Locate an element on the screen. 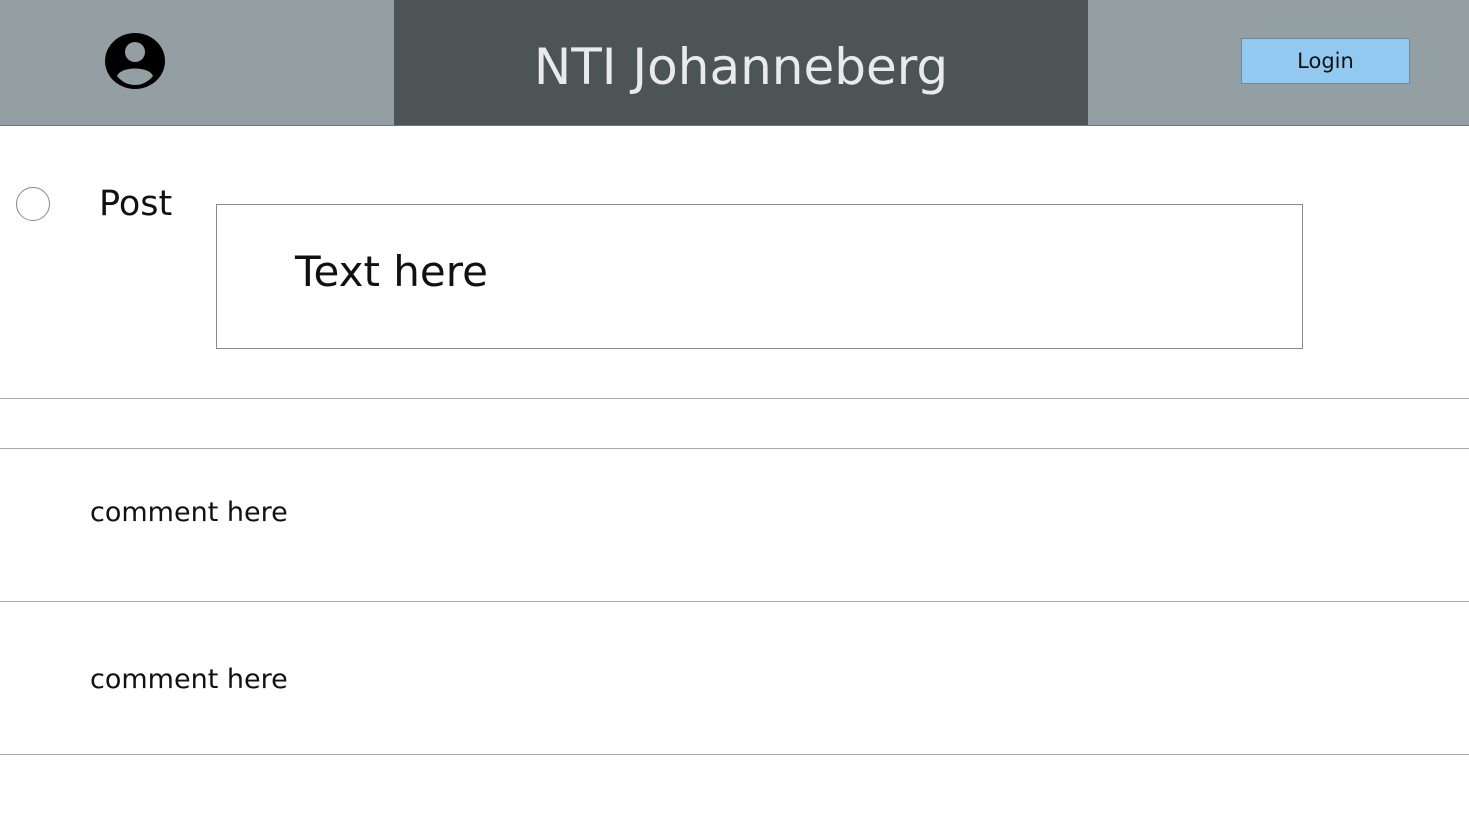  post-input-value: Text here is located at coordinates (391, 271).